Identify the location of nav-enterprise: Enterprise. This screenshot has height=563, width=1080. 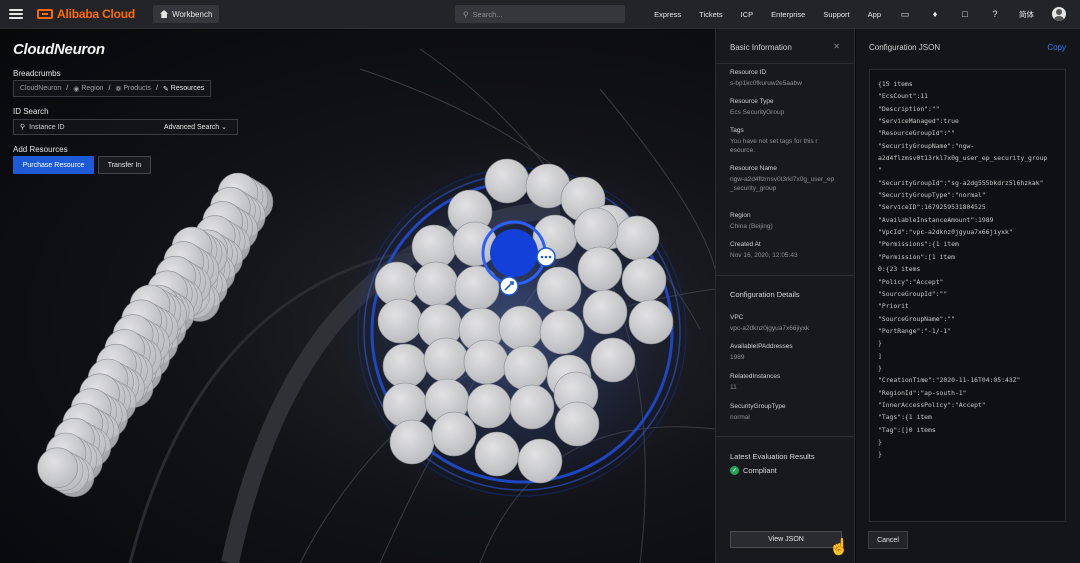
(788, 14).